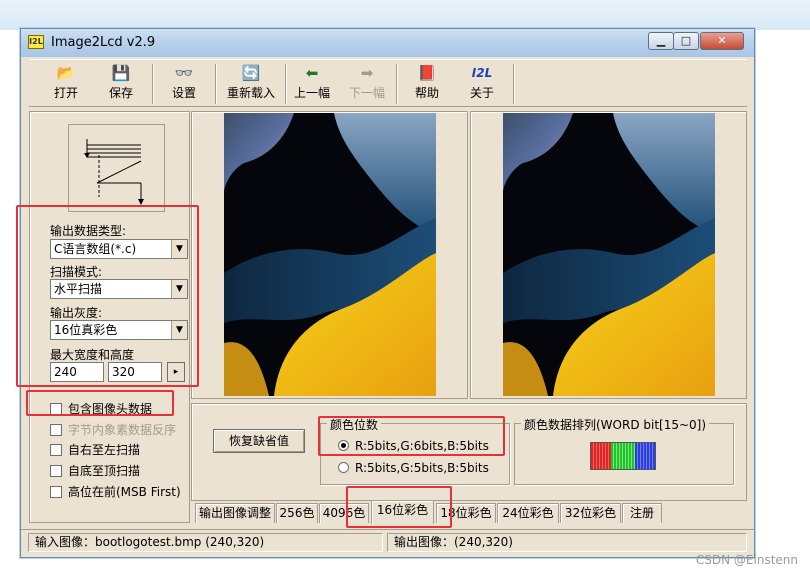  I want to click on reload-button-label: 重新载入, so click(250, 93).